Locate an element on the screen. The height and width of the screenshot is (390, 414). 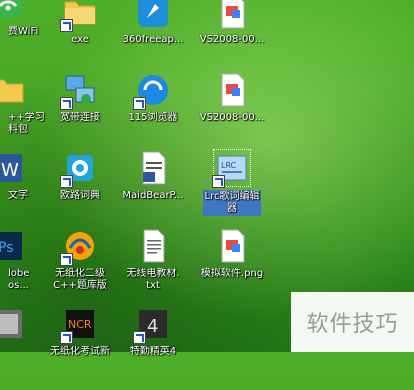
desktop-icon-sim-software: 模拟软件.png is located at coordinates (232, 270).